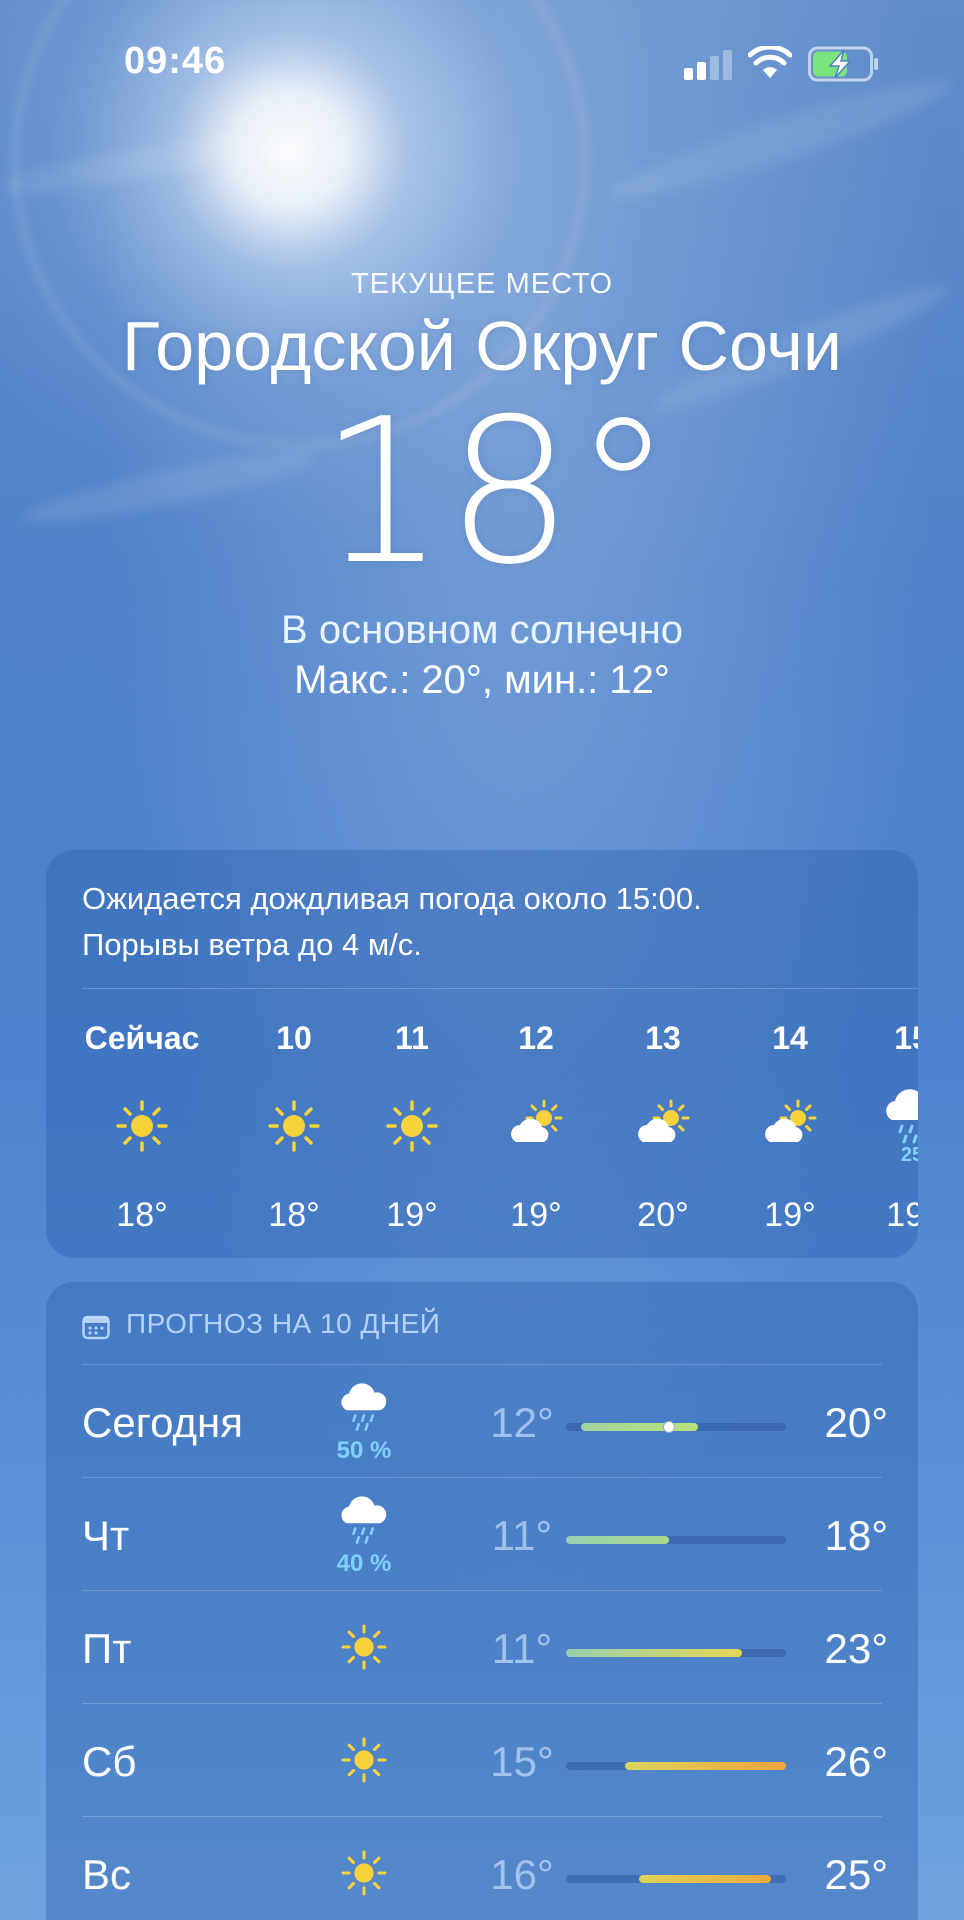 The image size is (964, 1920). I want to click on day-precipitation: 50 %, so click(364, 1450).